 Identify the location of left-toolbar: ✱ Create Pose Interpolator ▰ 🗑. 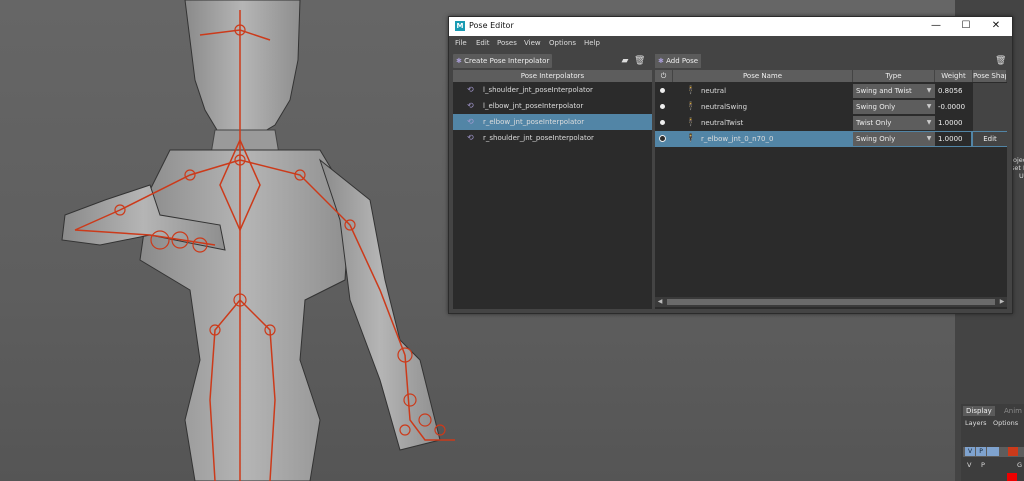
(552, 61).